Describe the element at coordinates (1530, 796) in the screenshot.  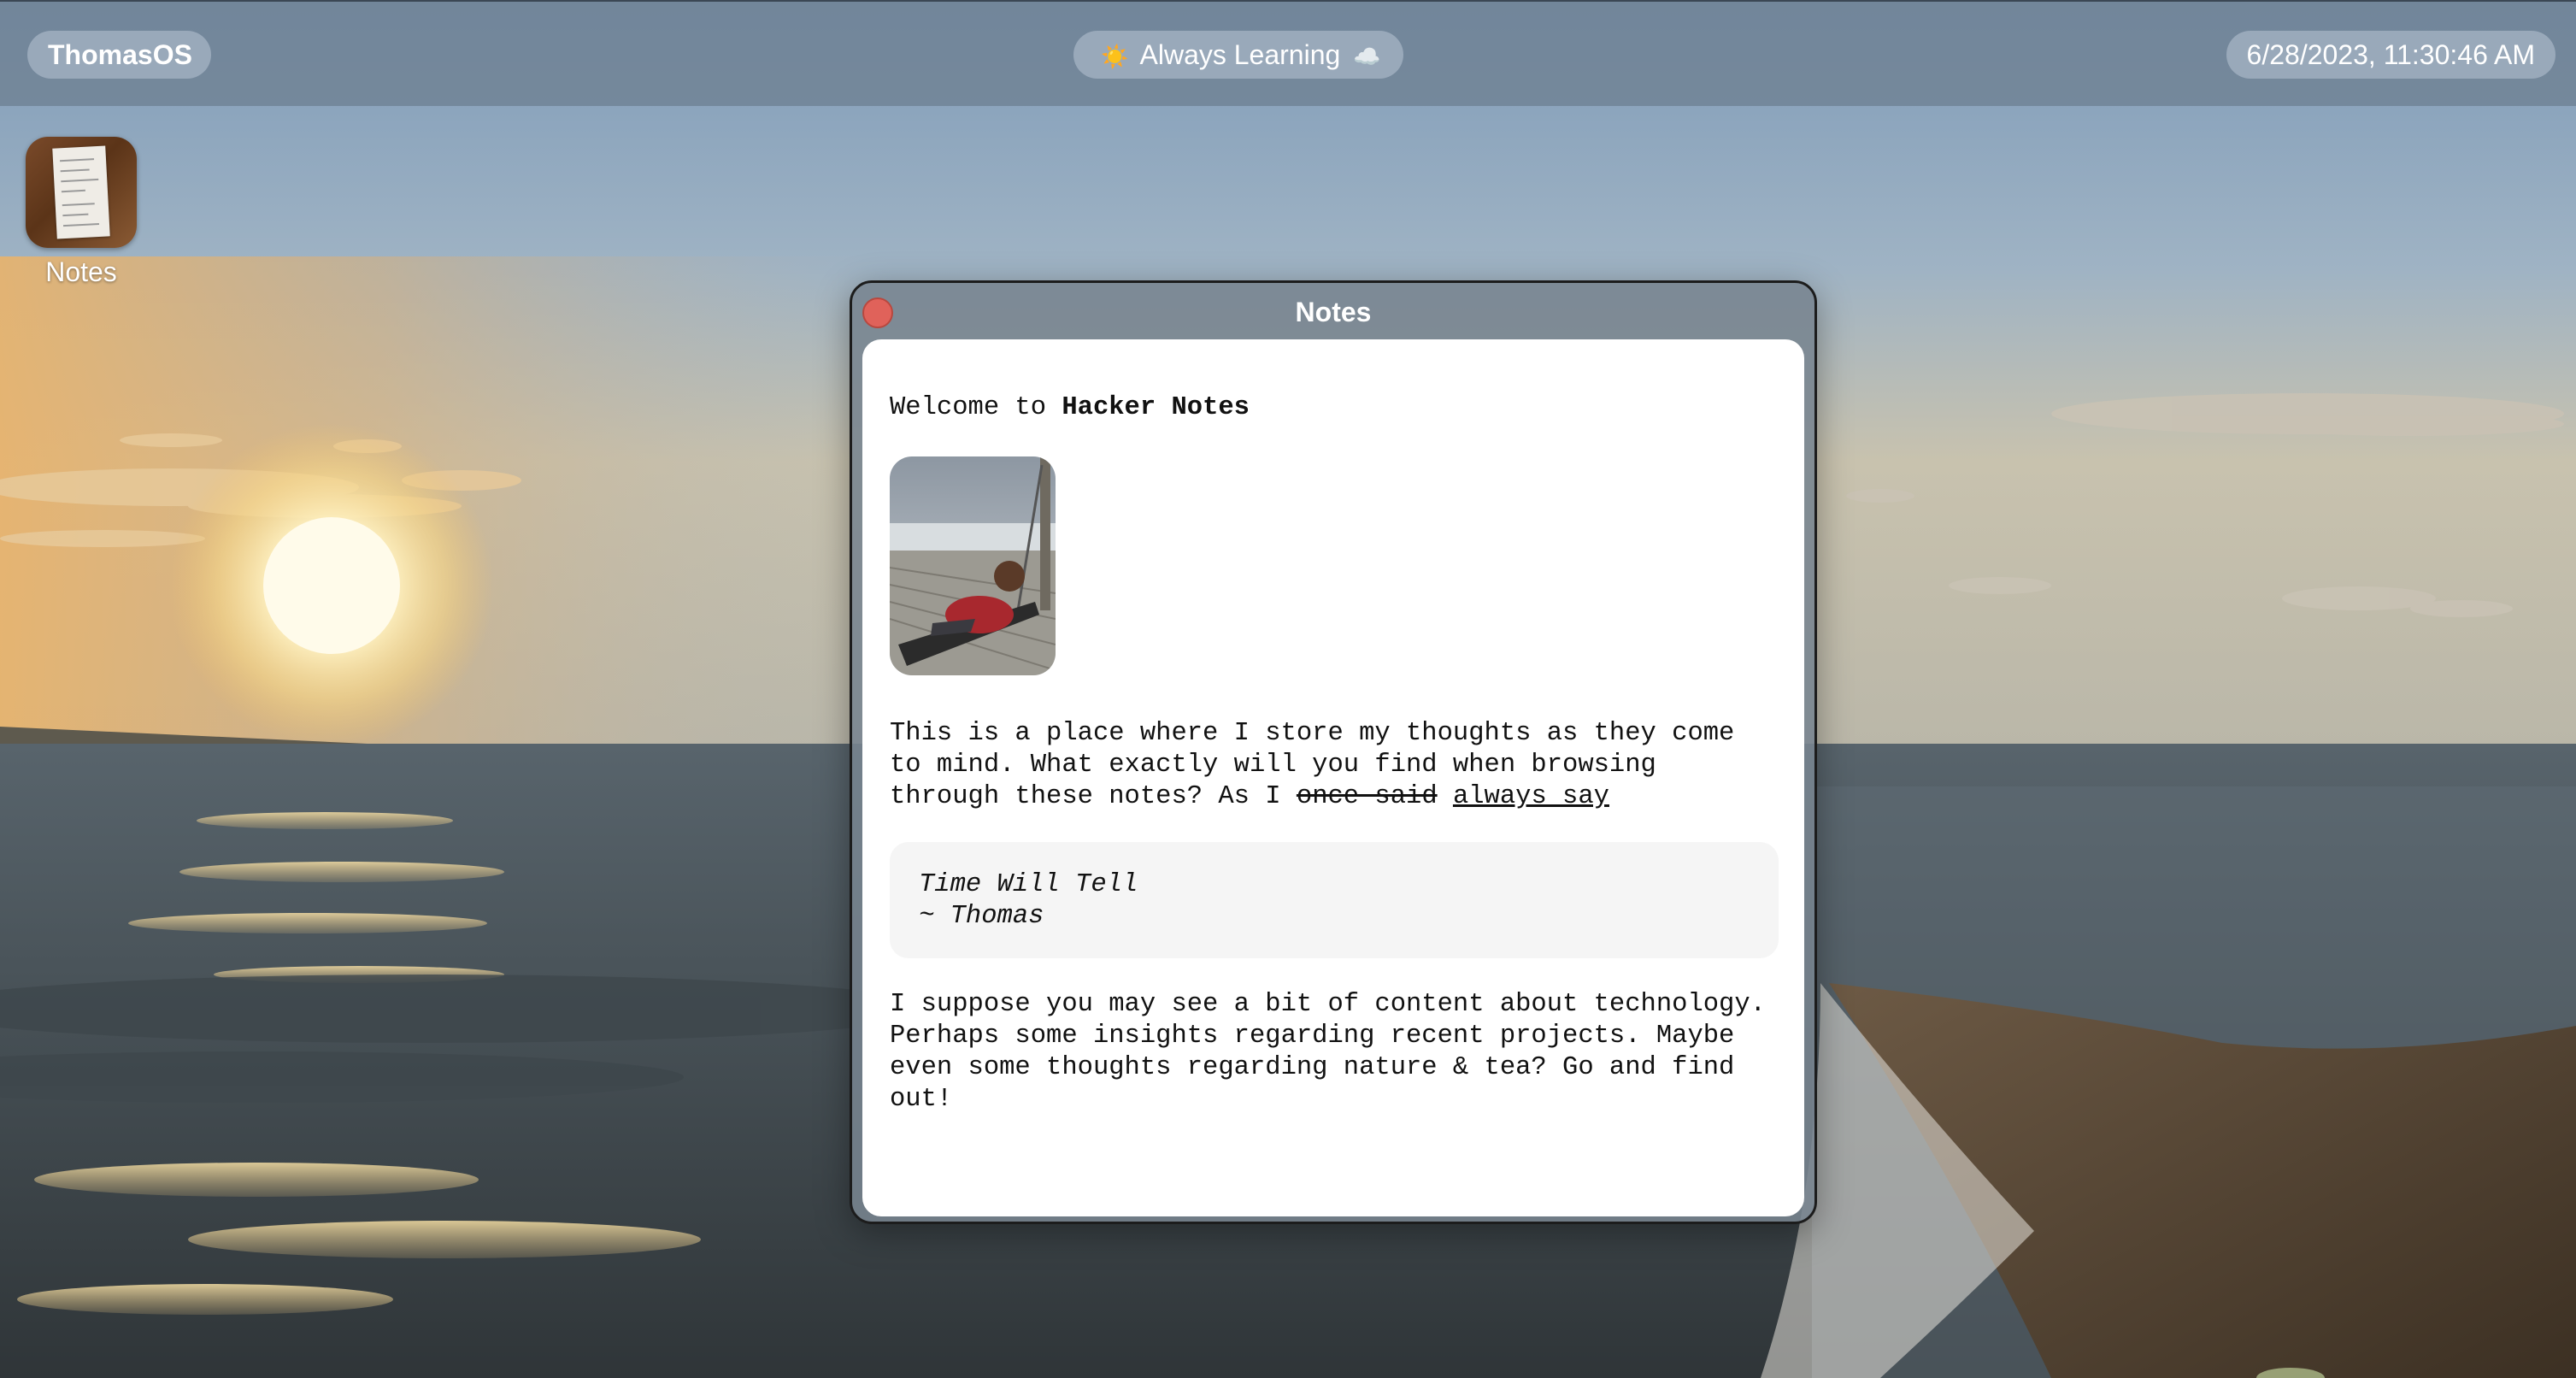
I see `underlined-text: always say` at that location.